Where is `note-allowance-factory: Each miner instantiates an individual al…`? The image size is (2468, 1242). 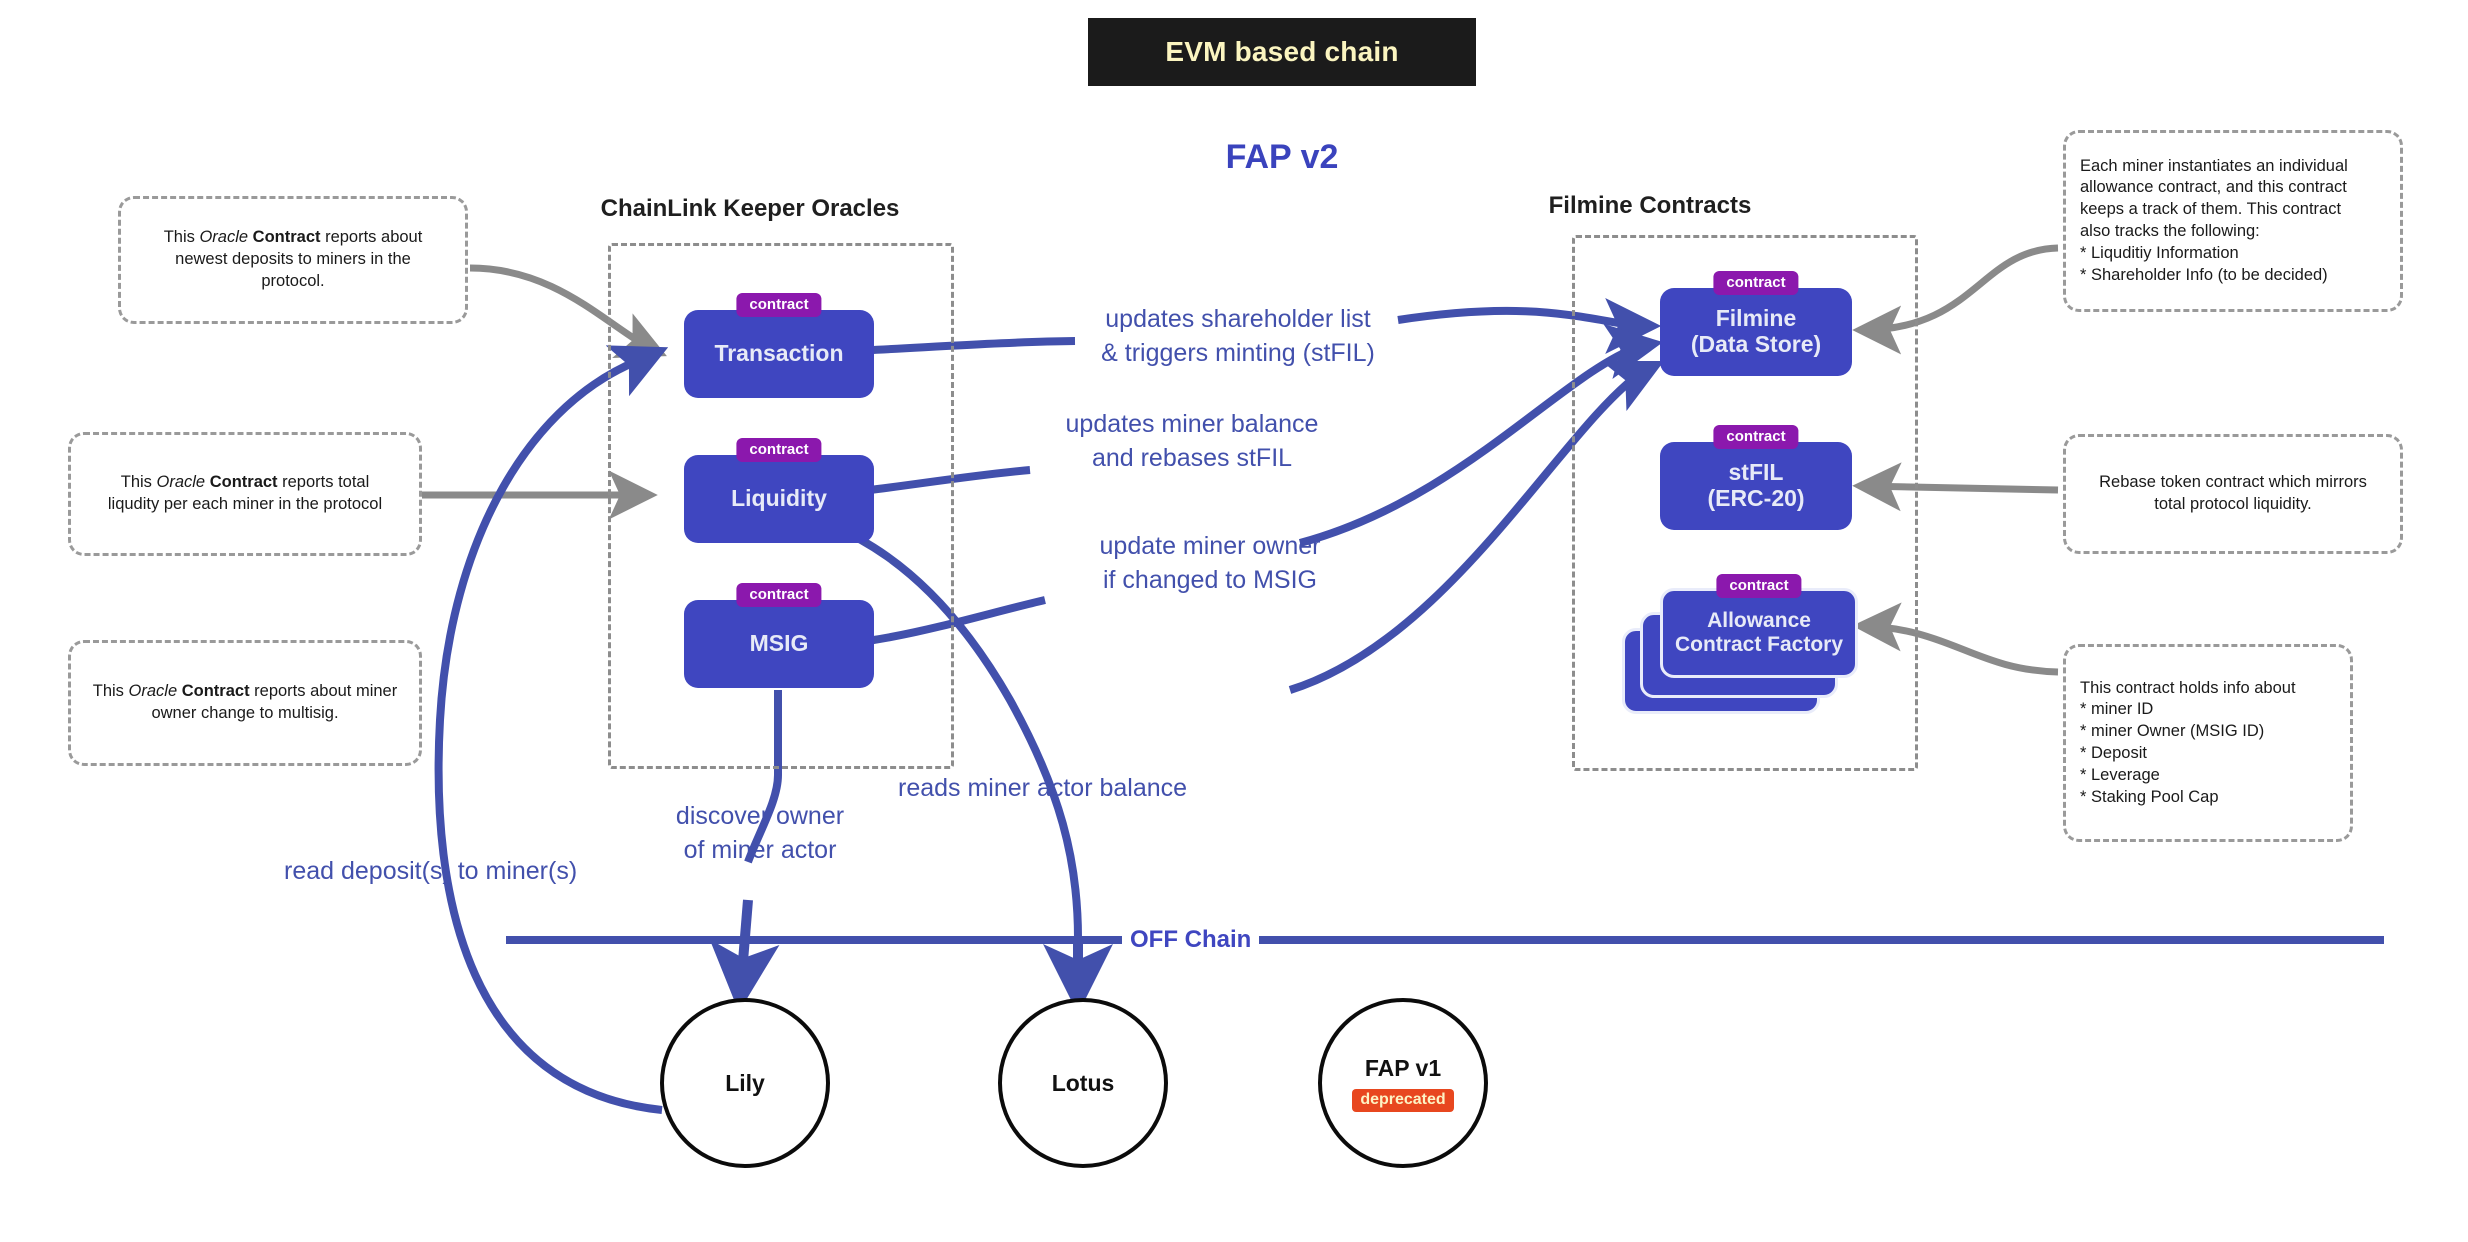 note-allowance-factory: Each miner instantiates an individual al… is located at coordinates (2233, 221).